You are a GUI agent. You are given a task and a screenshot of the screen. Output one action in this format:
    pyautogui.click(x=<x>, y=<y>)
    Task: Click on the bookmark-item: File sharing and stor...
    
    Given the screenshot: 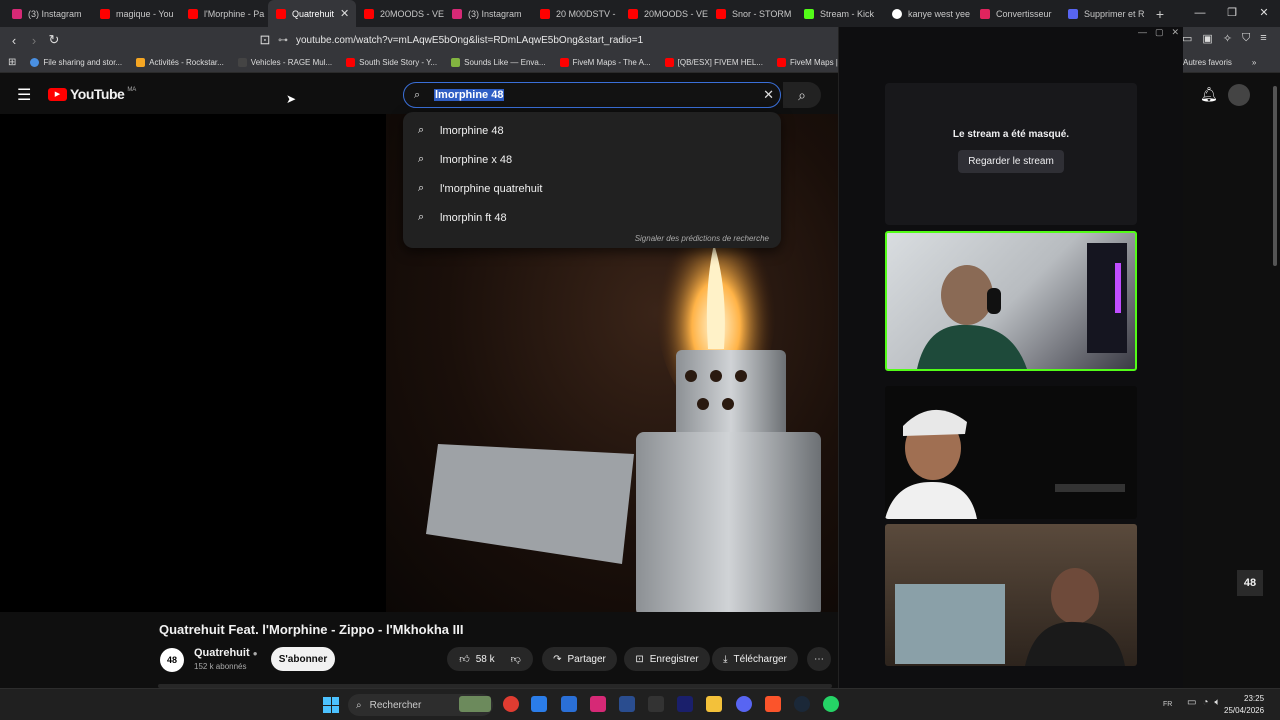 What is the action you would take?
    pyautogui.click(x=76, y=62)
    